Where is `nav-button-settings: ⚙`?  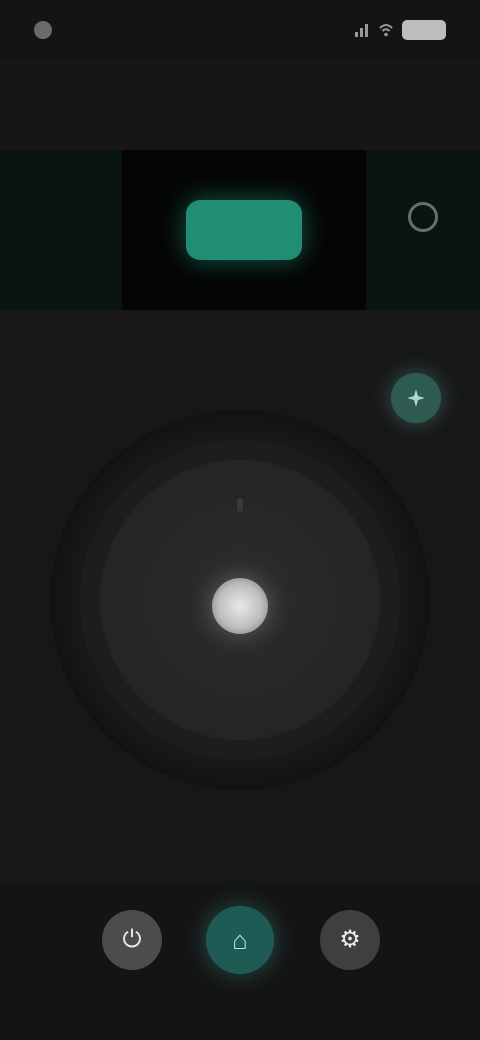
nav-button-settings: ⚙ is located at coordinates (350, 940).